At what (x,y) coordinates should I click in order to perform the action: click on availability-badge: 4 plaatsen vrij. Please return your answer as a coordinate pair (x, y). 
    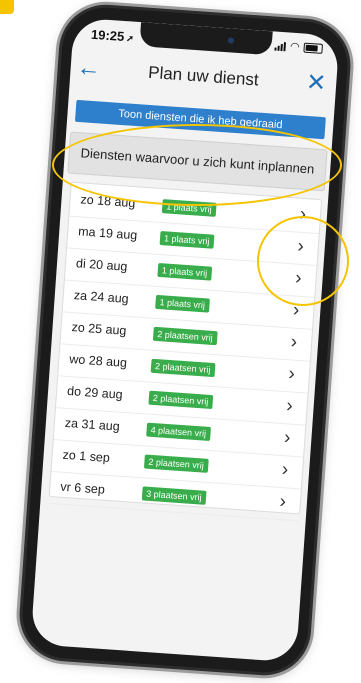
    Looking at the image, I should click on (178, 431).